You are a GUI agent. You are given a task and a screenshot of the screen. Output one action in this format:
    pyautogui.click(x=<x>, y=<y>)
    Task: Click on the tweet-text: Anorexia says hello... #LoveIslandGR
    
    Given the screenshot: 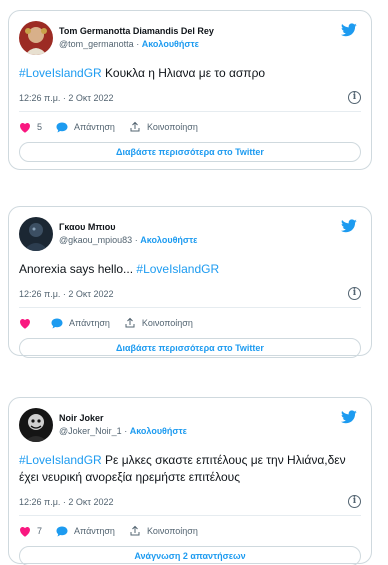 What is the action you would take?
    pyautogui.click(x=190, y=269)
    